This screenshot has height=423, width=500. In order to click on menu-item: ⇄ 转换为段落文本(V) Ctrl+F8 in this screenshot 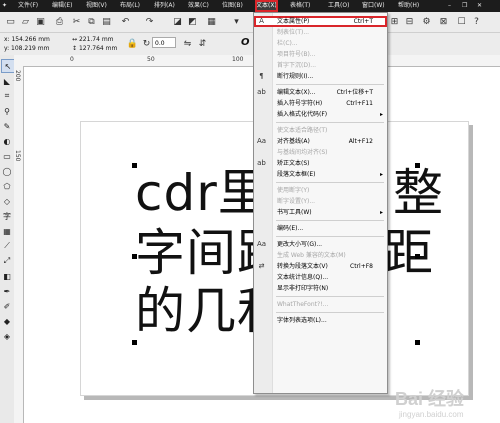, I will do `click(320, 266)`.